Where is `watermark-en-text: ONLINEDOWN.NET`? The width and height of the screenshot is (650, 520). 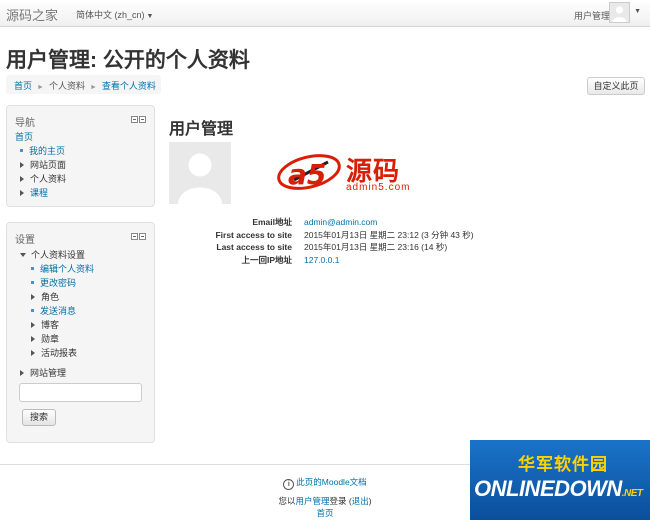
watermark-en-text: ONLINEDOWN.NET is located at coordinates (558, 489).